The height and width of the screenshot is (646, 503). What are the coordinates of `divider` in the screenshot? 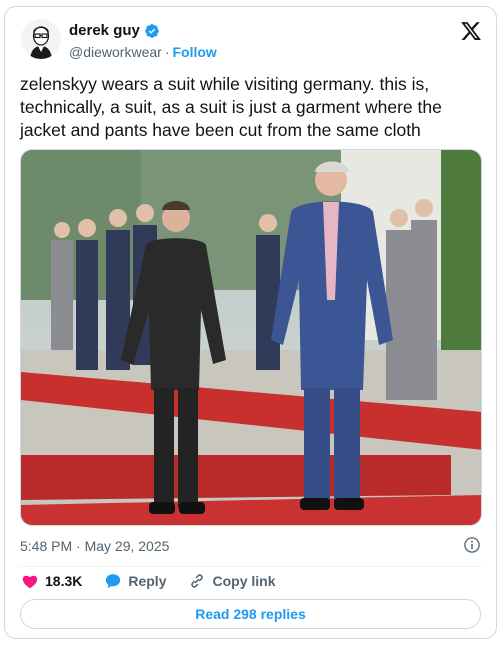 It's located at (250, 566).